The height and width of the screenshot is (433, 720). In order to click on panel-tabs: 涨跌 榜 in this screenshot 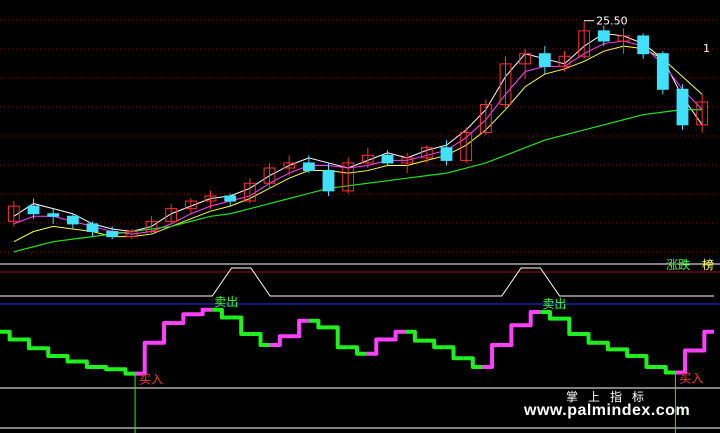, I will do `click(686, 264)`.